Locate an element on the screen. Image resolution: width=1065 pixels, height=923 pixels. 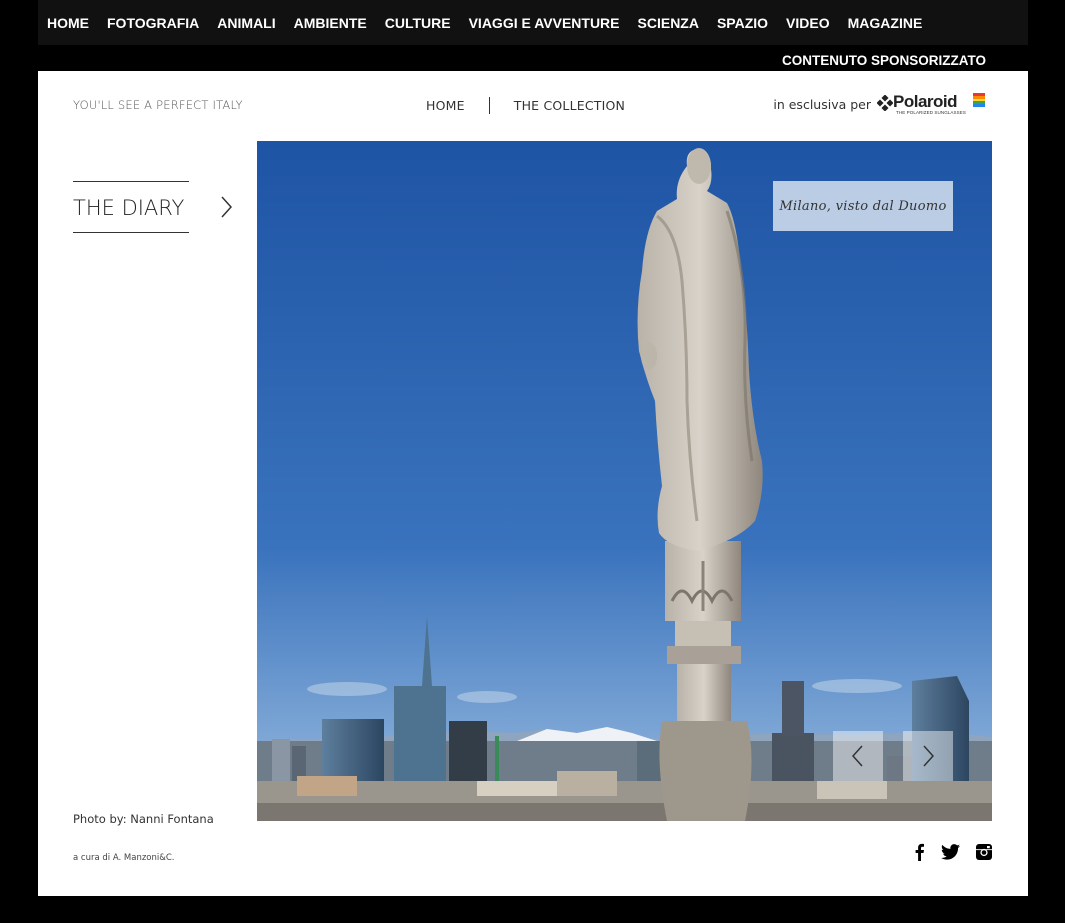
polaroid-logo: Polaroid THE POLARIZED SUNGLASSES is located at coordinates (931, 104).